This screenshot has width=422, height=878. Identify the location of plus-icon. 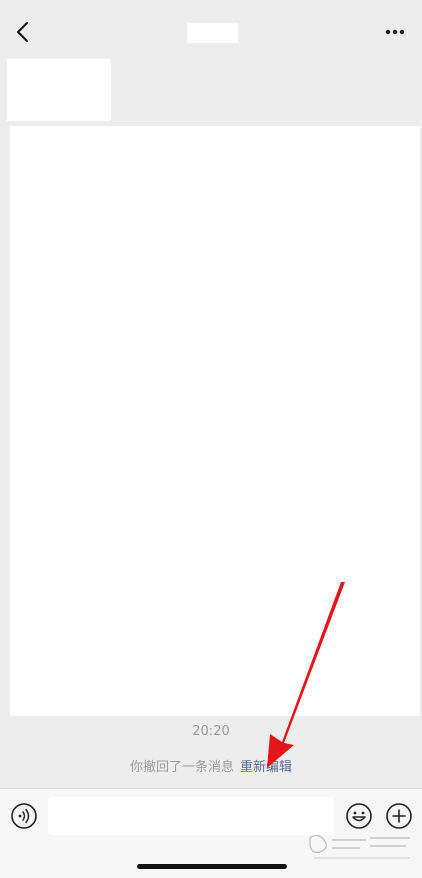
(399, 816).